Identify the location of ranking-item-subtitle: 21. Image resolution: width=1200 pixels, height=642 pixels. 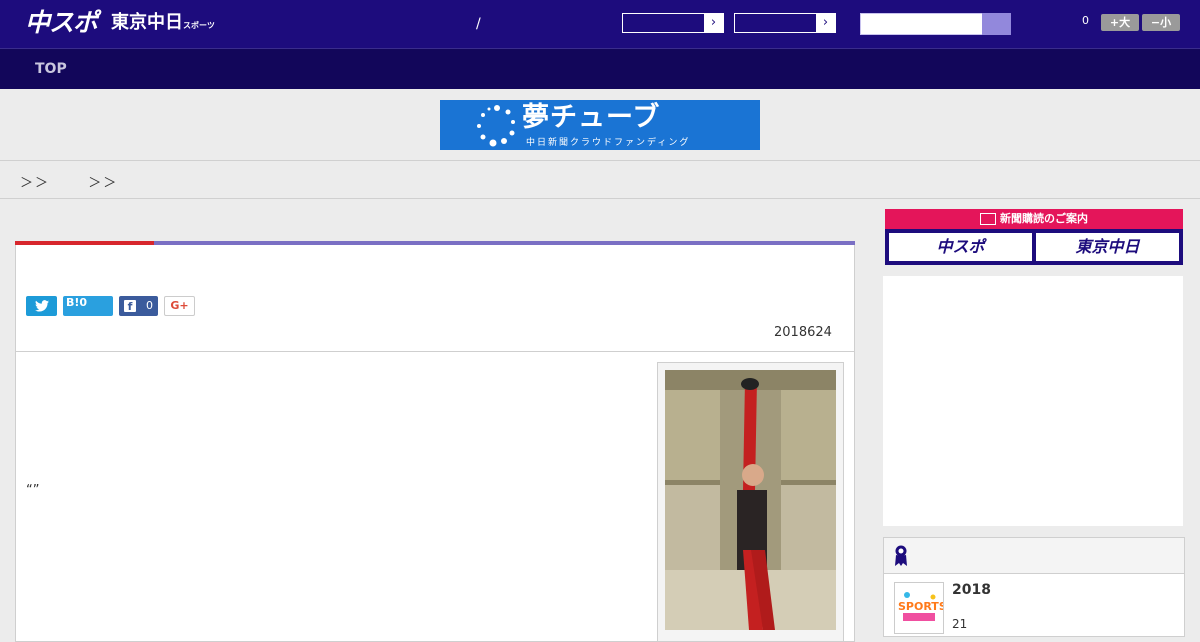
(960, 624).